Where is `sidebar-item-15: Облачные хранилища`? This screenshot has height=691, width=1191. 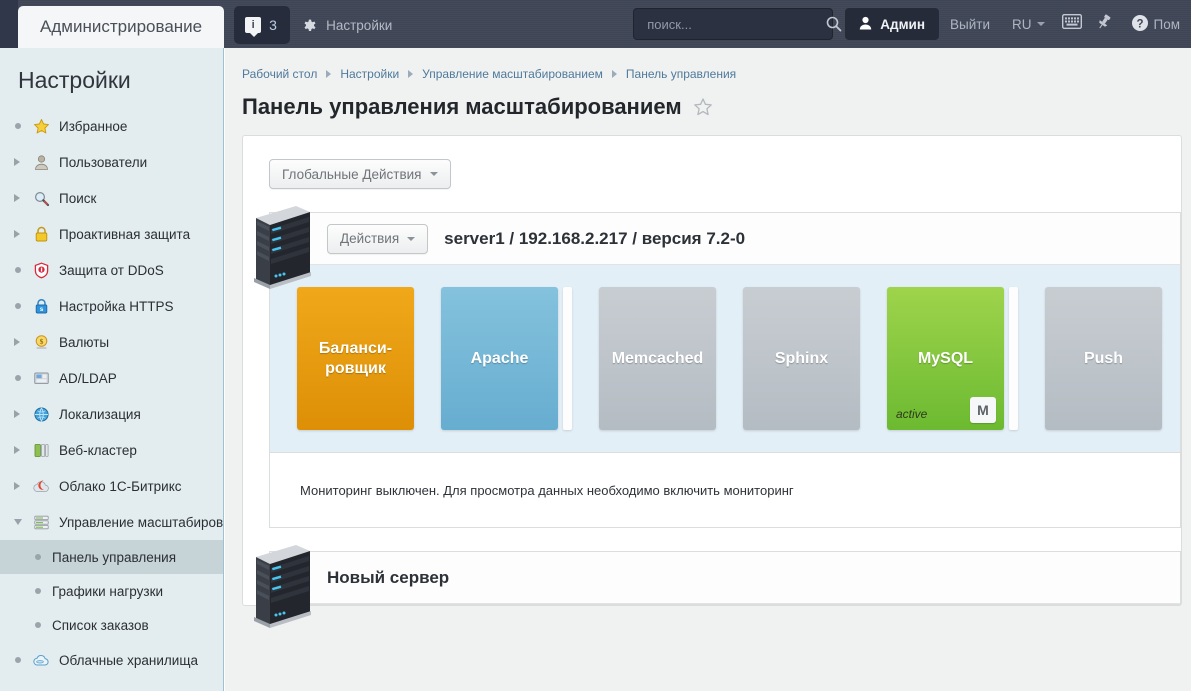 sidebar-item-15: Облачные хранилища is located at coordinates (111, 660).